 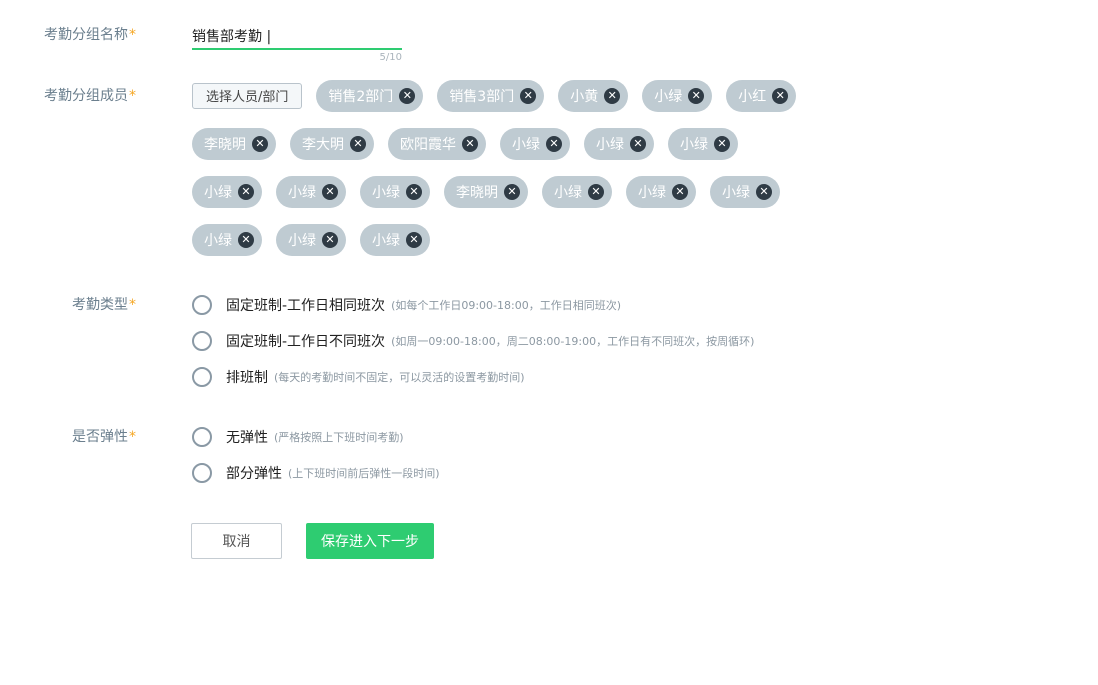 I want to click on group-name-label: 考勤分组名称*, so click(x=68, y=35).